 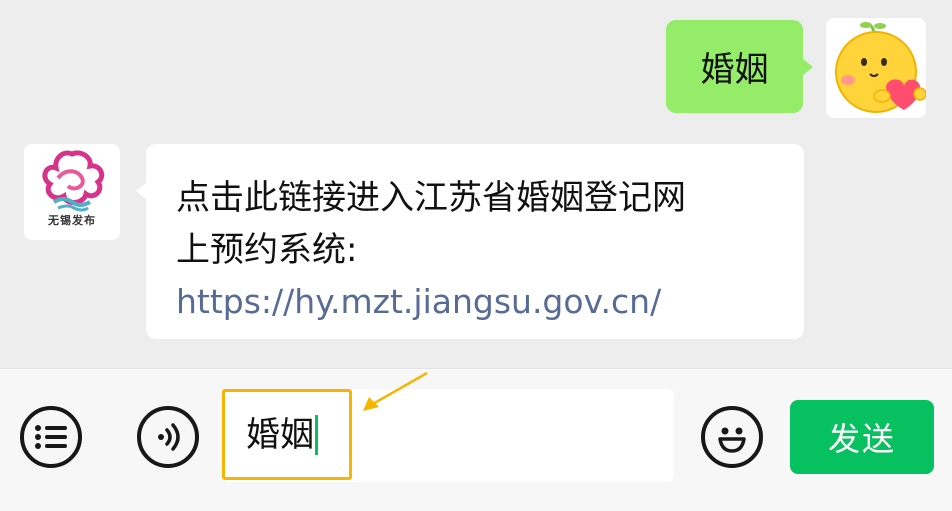 What do you see at coordinates (448, 435) in the screenshot?
I see `message-input: 婚姻` at bounding box center [448, 435].